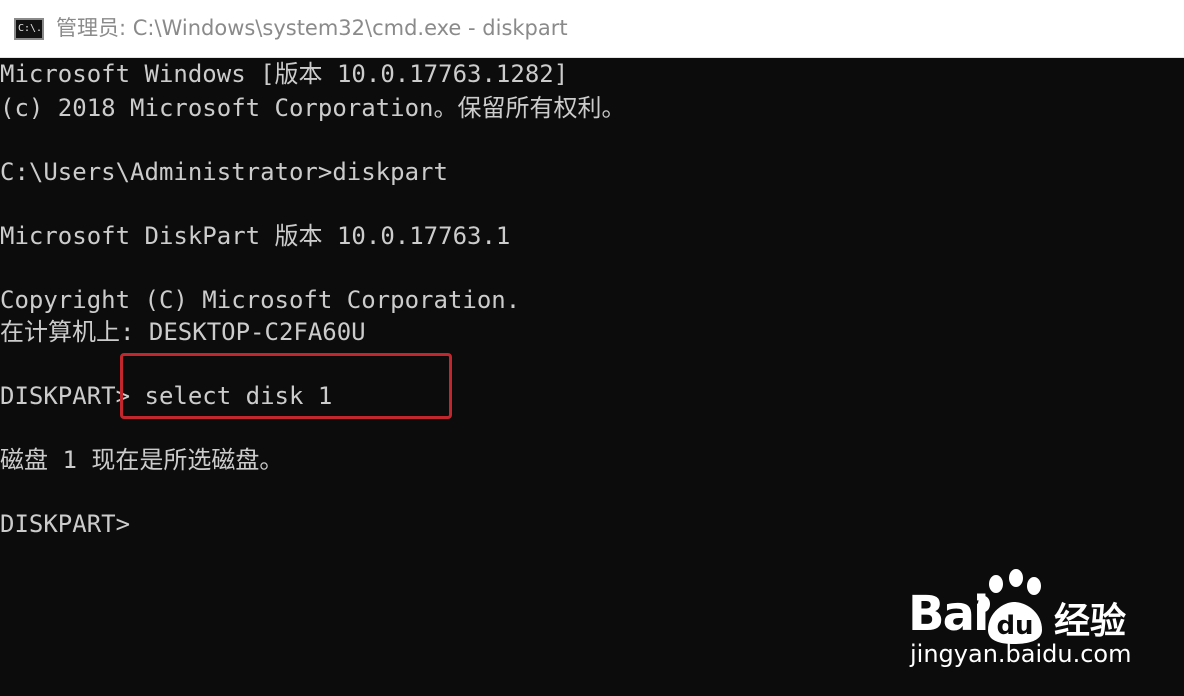 This screenshot has width=1184, height=696. I want to click on watermark-suffix: 经验, so click(1090, 621).